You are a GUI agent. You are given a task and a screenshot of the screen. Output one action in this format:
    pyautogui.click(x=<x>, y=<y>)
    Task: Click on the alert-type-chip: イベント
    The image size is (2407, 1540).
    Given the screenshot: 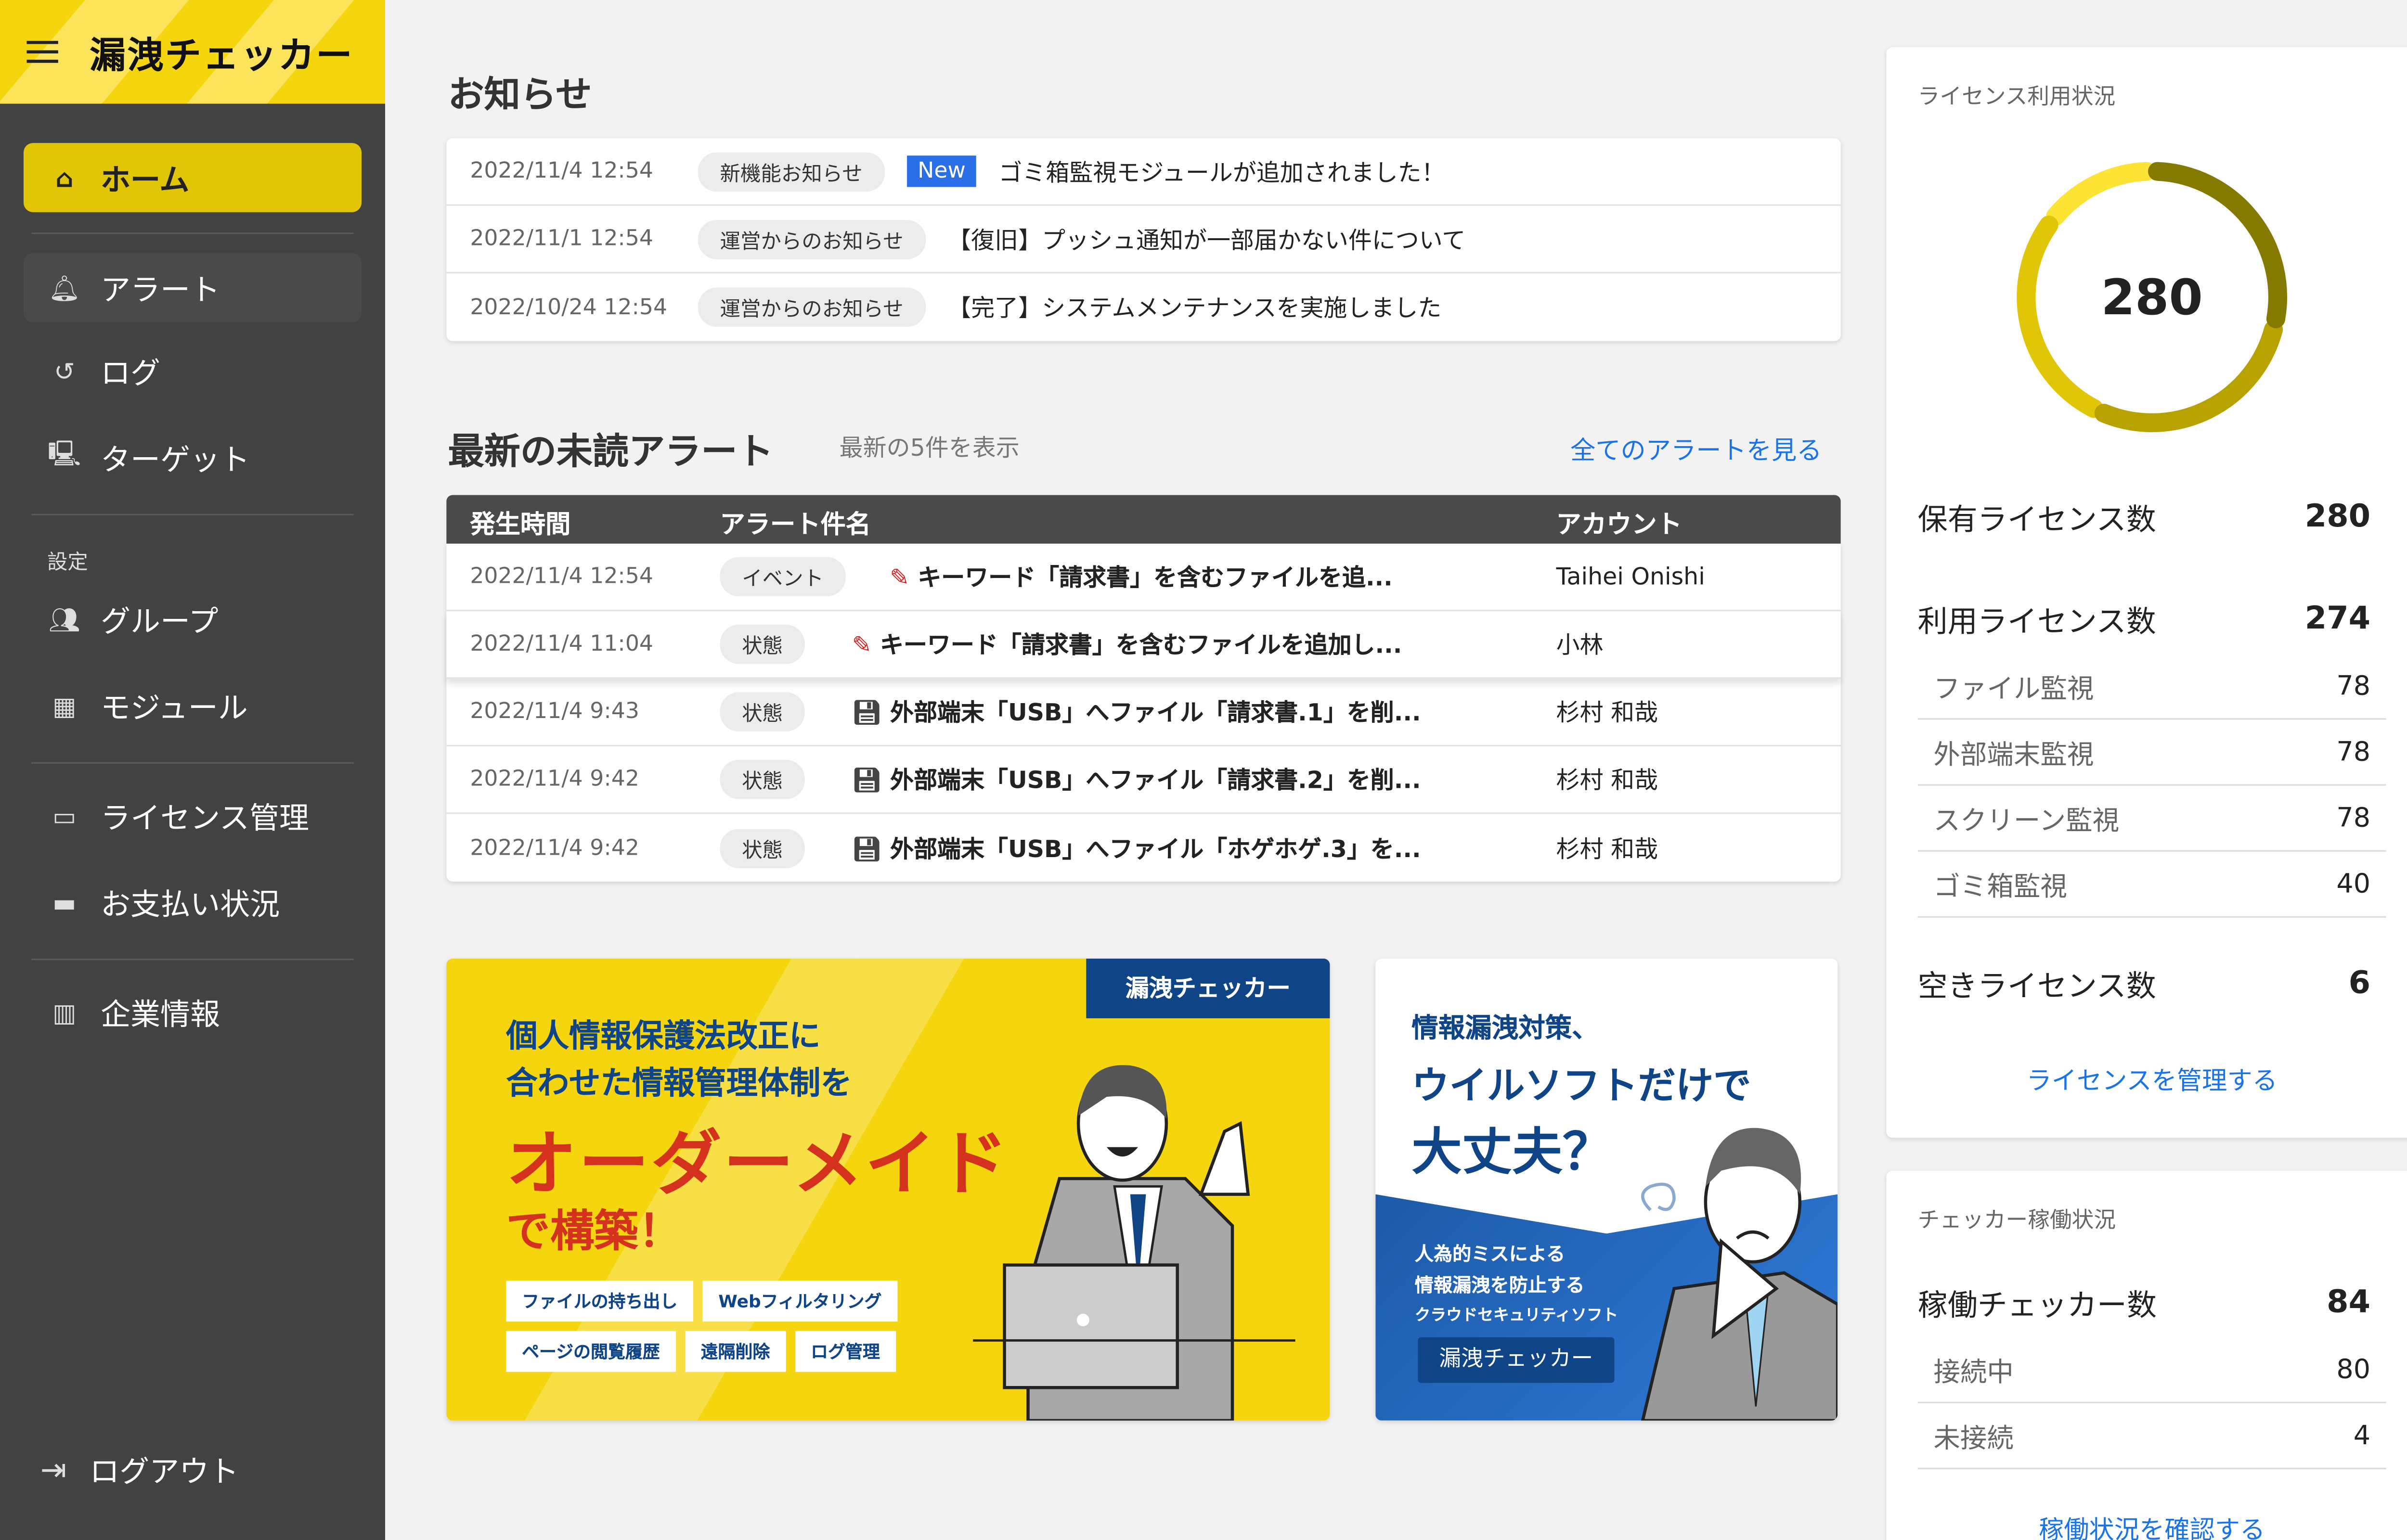 What is the action you would take?
    pyautogui.click(x=783, y=577)
    